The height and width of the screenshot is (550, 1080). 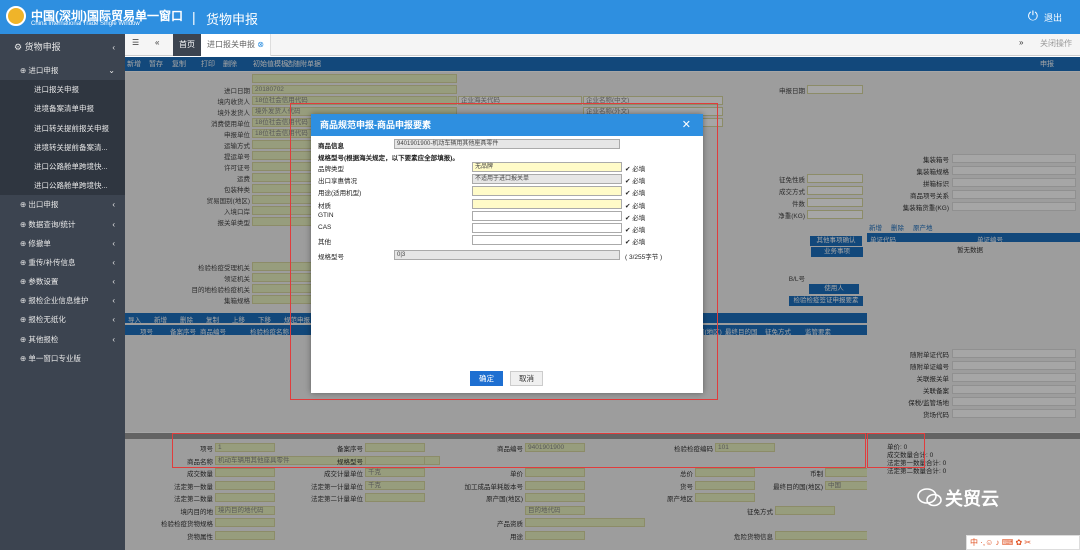 I want to click on sidebar-item: ⊕ 报检无纸化 ‹, so click(x=62, y=319).